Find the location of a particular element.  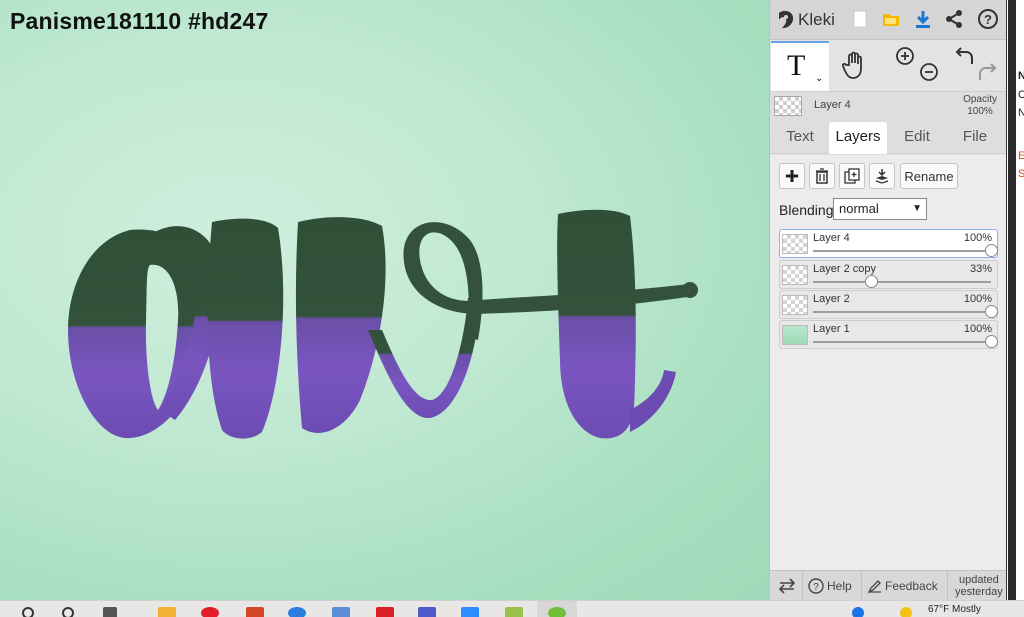

panel-tabs: Text Layers Edit File is located at coordinates (888, 138).